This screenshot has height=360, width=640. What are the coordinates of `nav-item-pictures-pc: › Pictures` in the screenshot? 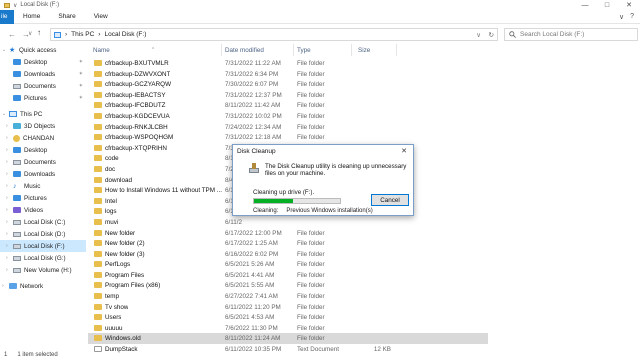 It's located at (43, 198).